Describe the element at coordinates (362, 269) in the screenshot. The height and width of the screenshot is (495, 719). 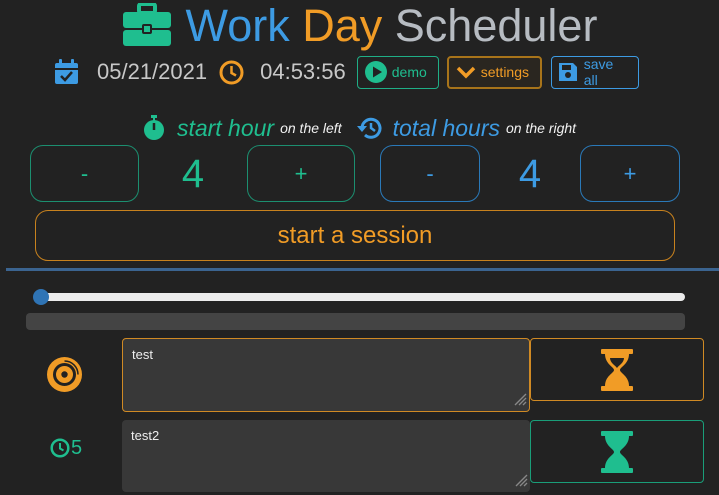
I see `section-divider` at that location.